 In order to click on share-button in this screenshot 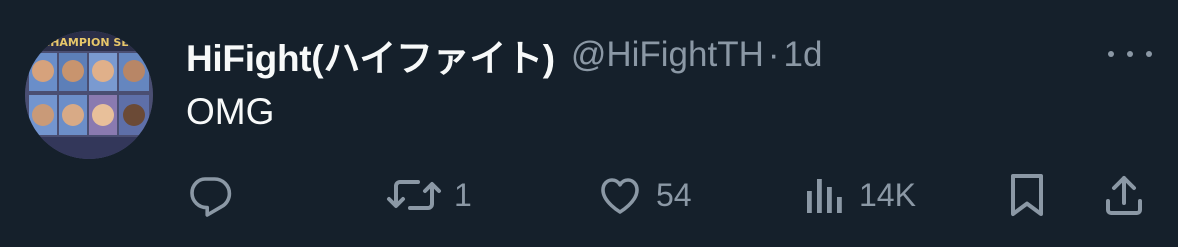, I will do `click(1124, 195)`.